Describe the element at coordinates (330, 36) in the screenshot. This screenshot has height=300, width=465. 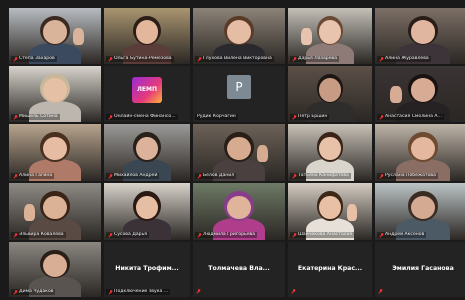
I see `participant-tile: Дарья Лазарева` at that location.